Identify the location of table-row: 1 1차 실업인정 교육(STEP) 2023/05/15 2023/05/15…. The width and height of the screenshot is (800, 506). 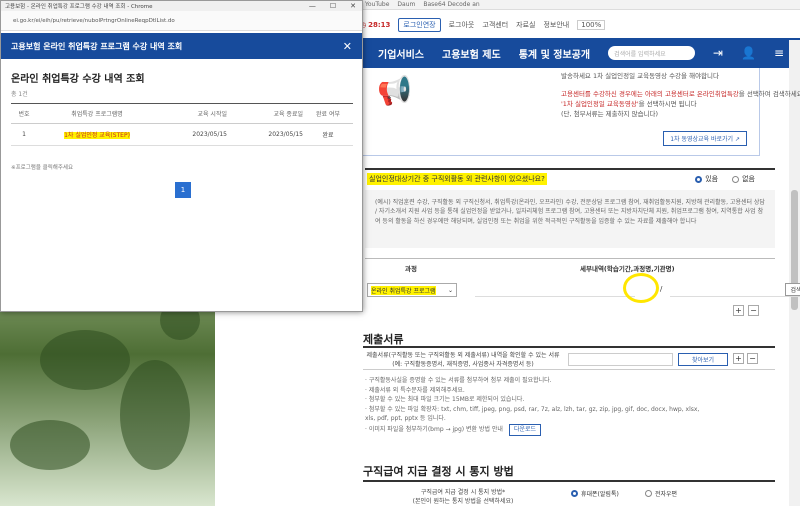
(182, 134).